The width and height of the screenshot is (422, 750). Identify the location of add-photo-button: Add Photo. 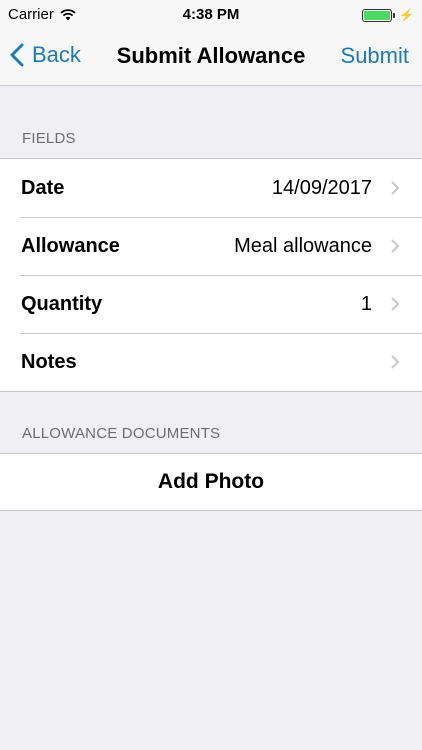
(211, 482).